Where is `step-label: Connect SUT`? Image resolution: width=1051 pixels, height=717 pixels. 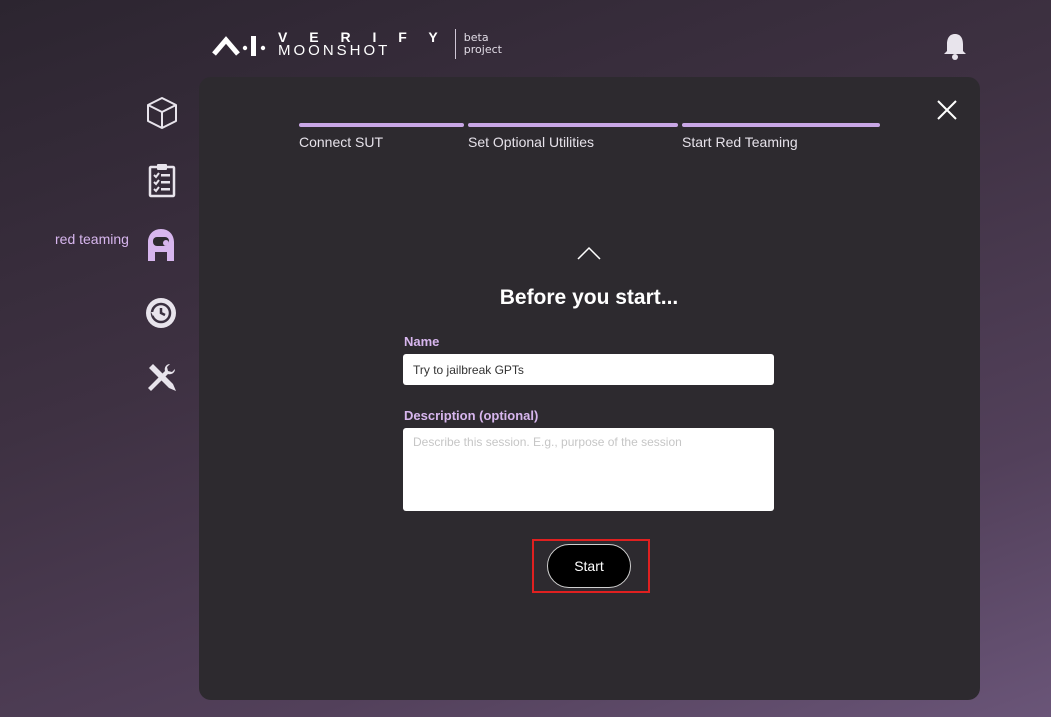
step-label: Connect SUT is located at coordinates (341, 142).